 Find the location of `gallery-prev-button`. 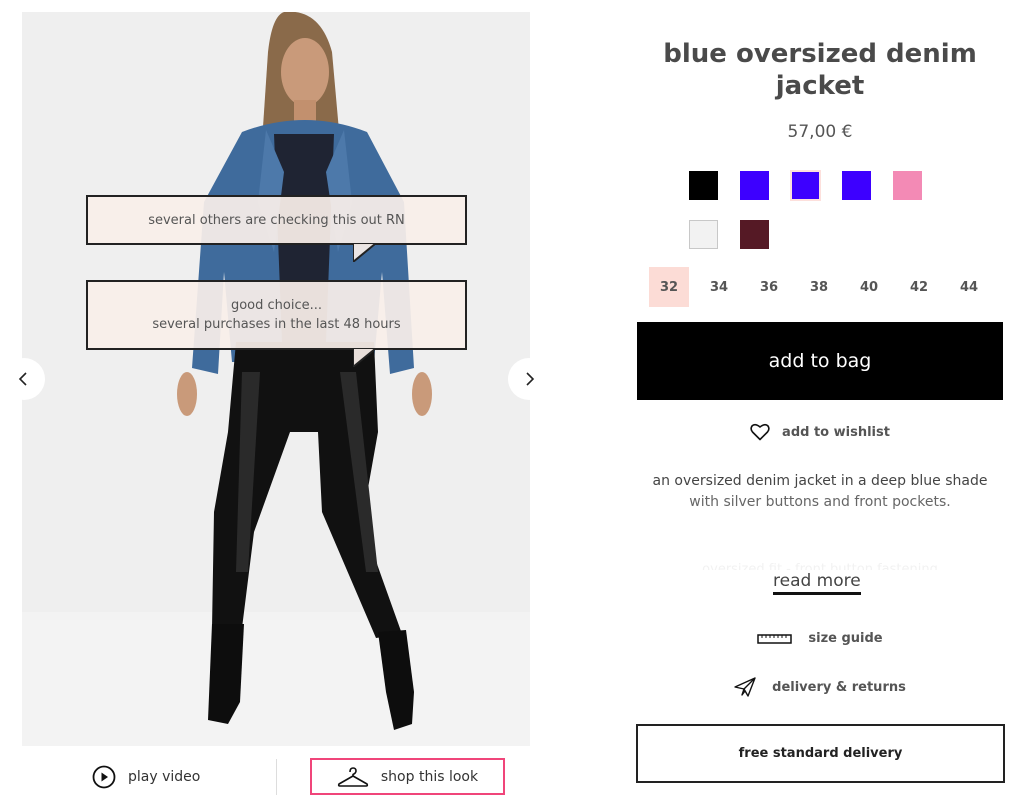

gallery-prev-button is located at coordinates (24, 379).